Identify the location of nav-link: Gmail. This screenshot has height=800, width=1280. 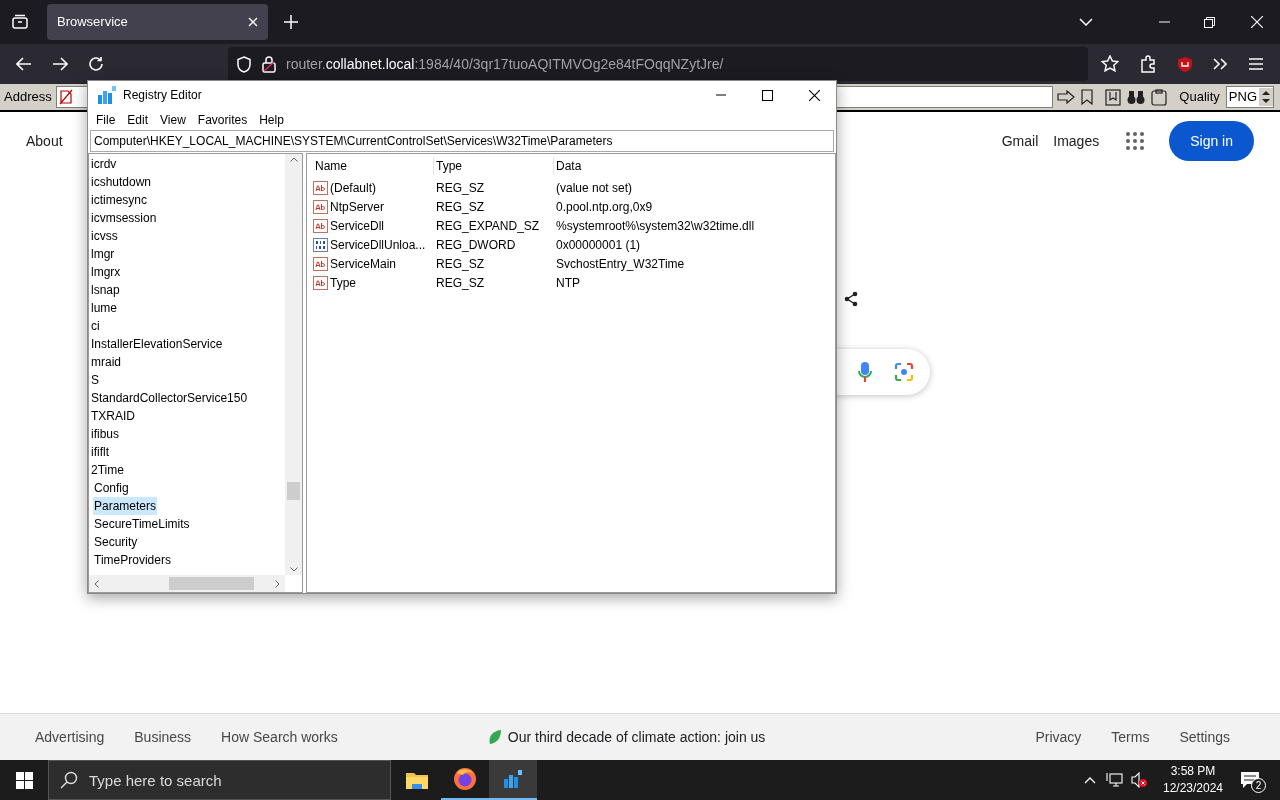
(1020, 141).